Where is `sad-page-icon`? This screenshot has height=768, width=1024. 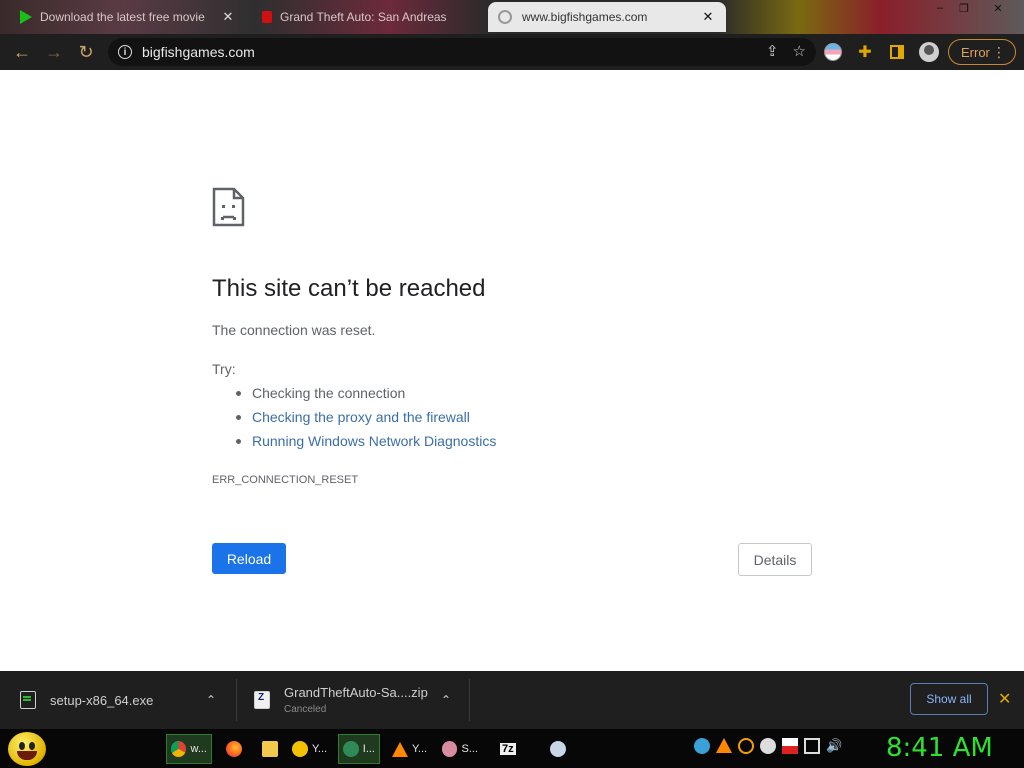 sad-page-icon is located at coordinates (228, 207).